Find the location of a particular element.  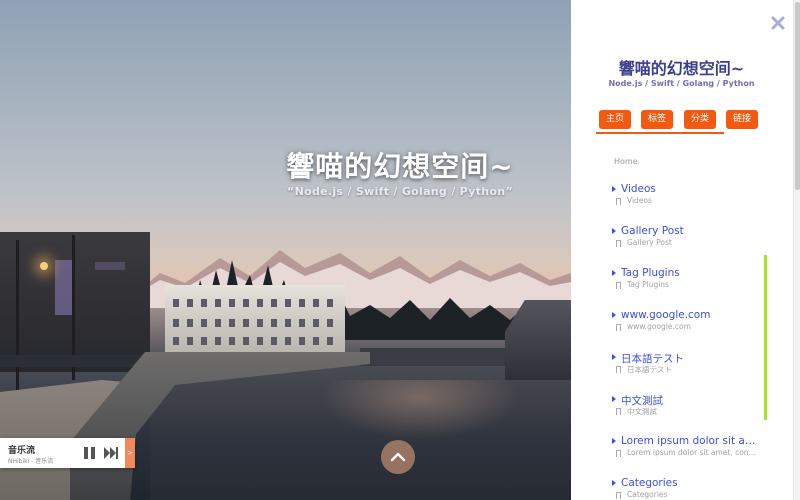

chevron-up-icon is located at coordinates (398, 457).